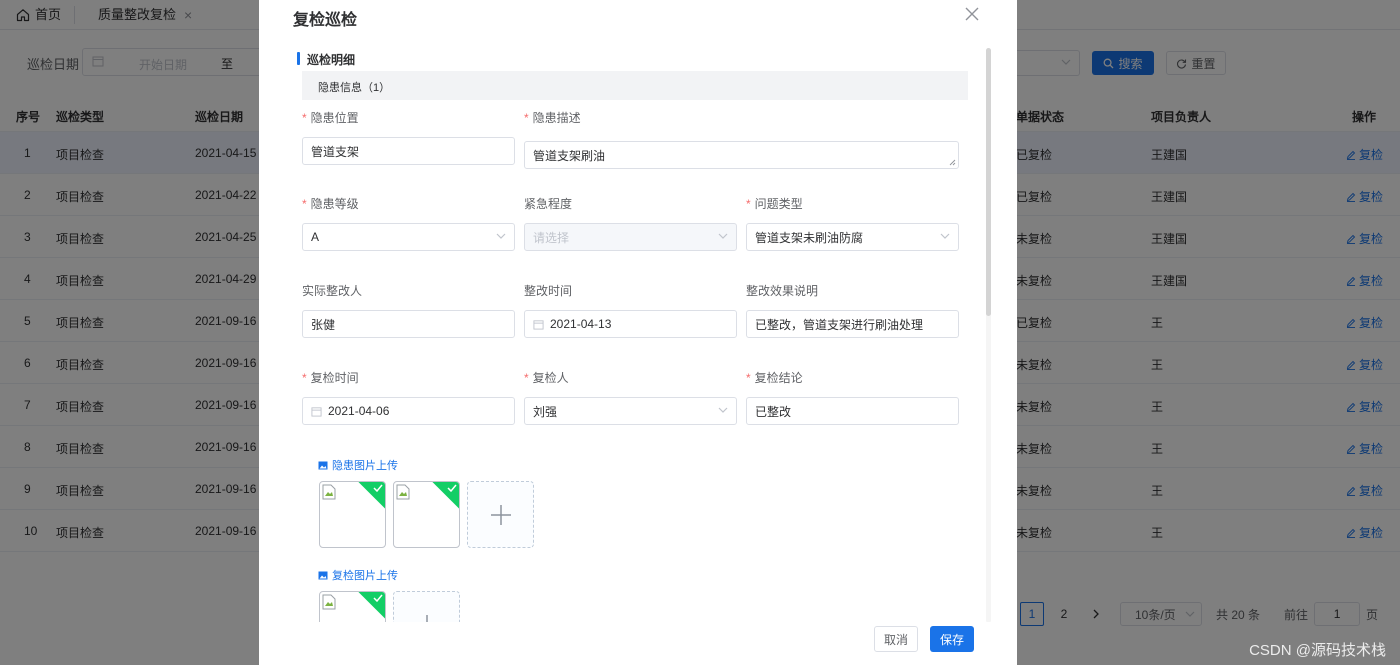 This screenshot has width=1400, height=665. I want to click on recheck-result-label: * 复检结论, so click(774, 378).